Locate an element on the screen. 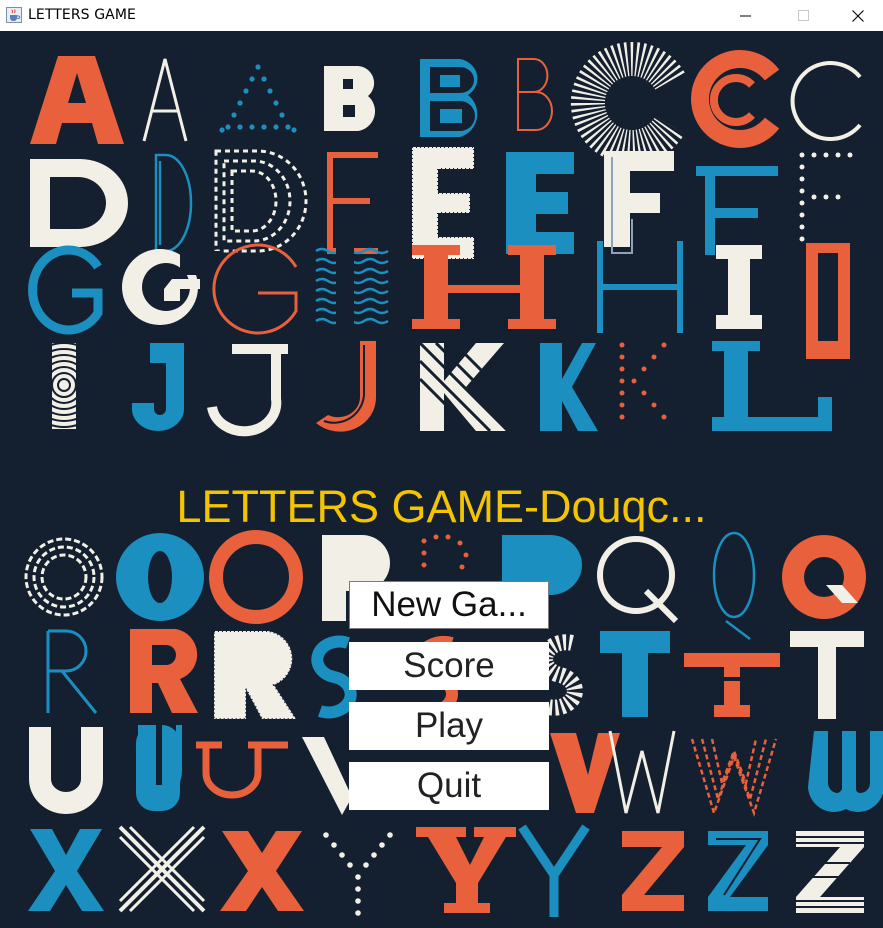 The image size is (883, 928). letter-b-blue-3d is located at coordinates (449, 98).